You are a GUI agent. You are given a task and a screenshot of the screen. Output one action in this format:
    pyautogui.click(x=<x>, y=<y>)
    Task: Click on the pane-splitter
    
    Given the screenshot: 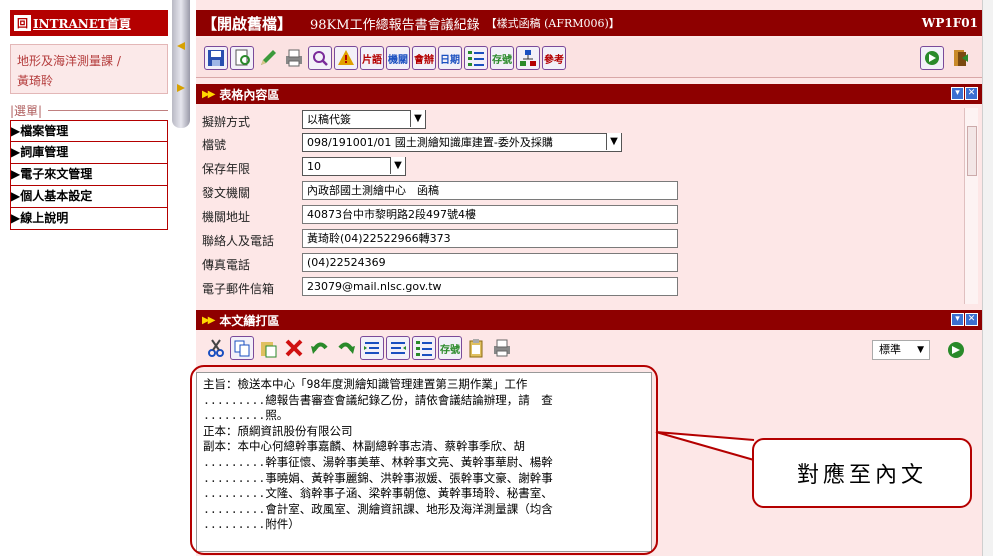 What is the action you would take?
    pyautogui.click(x=181, y=64)
    